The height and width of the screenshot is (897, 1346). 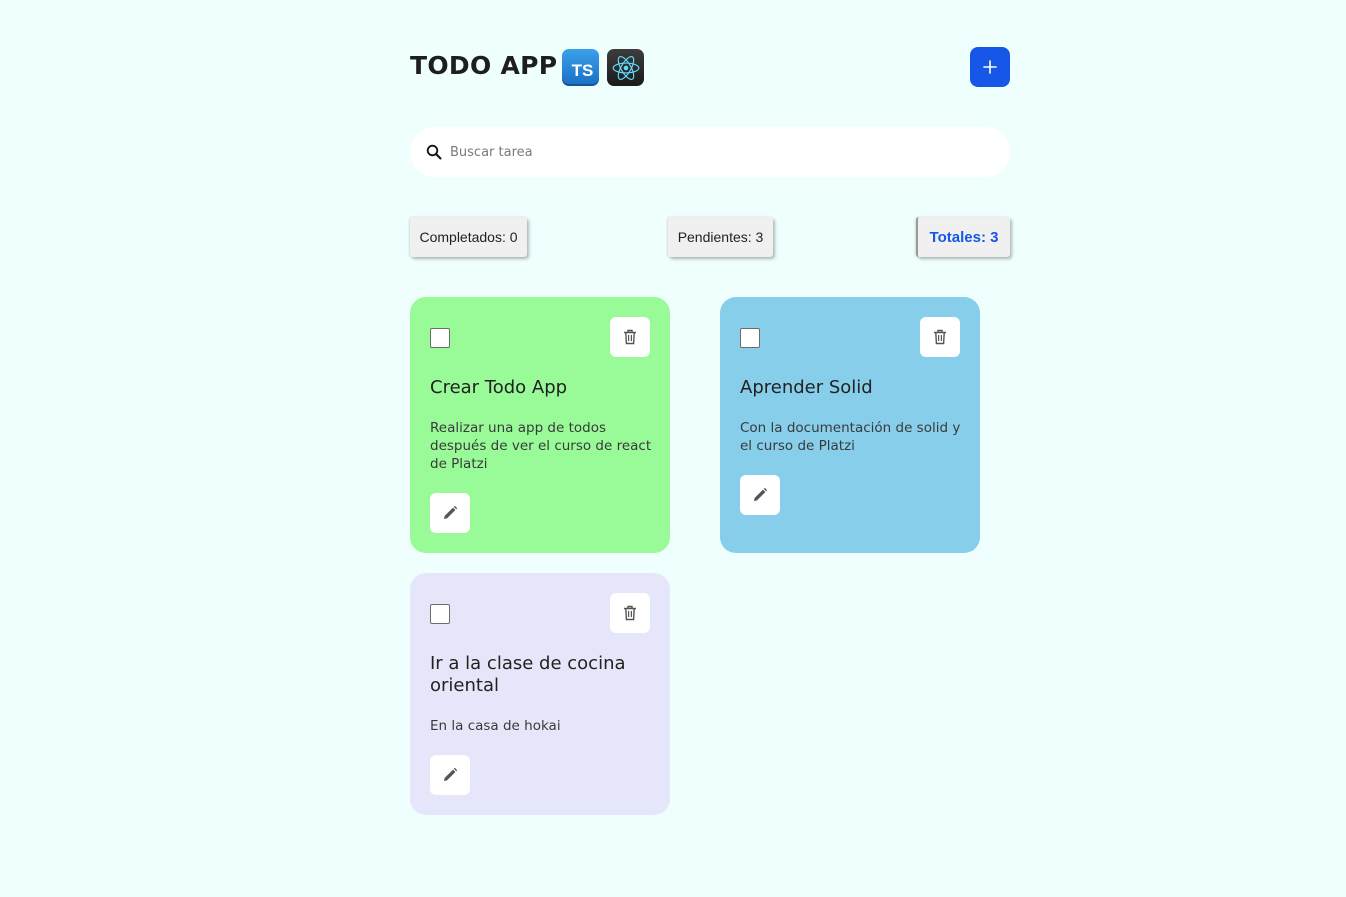 What do you see at coordinates (468, 237) in the screenshot?
I see `completed-counter: Completados: 0` at bounding box center [468, 237].